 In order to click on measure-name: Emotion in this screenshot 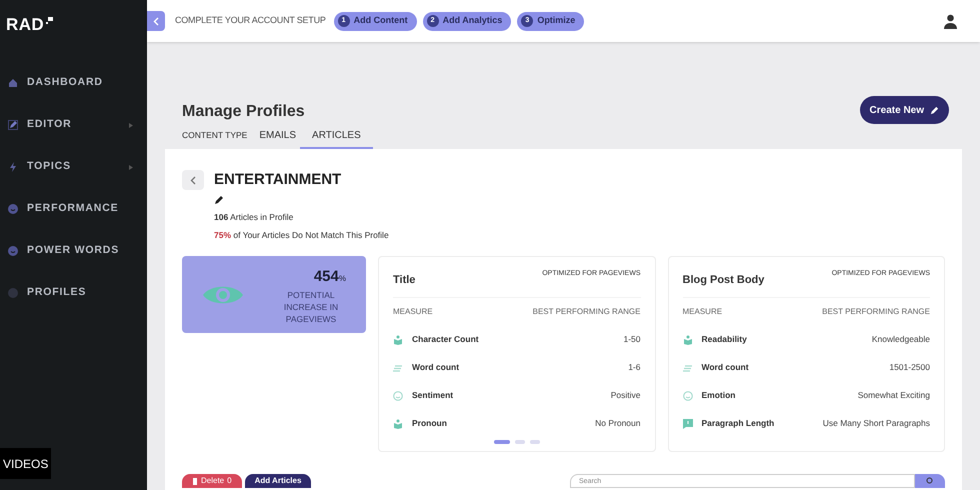, I will do `click(719, 395)`.